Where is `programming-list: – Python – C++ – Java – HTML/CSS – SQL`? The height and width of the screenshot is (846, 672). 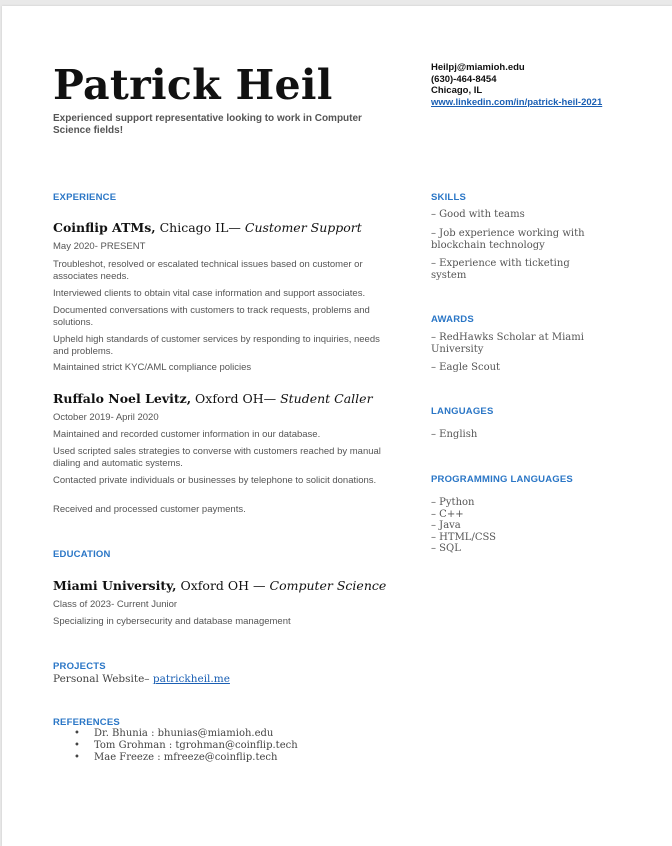 programming-list: – Python – C++ – Java – HTML/CSS – SQL is located at coordinates (463, 526).